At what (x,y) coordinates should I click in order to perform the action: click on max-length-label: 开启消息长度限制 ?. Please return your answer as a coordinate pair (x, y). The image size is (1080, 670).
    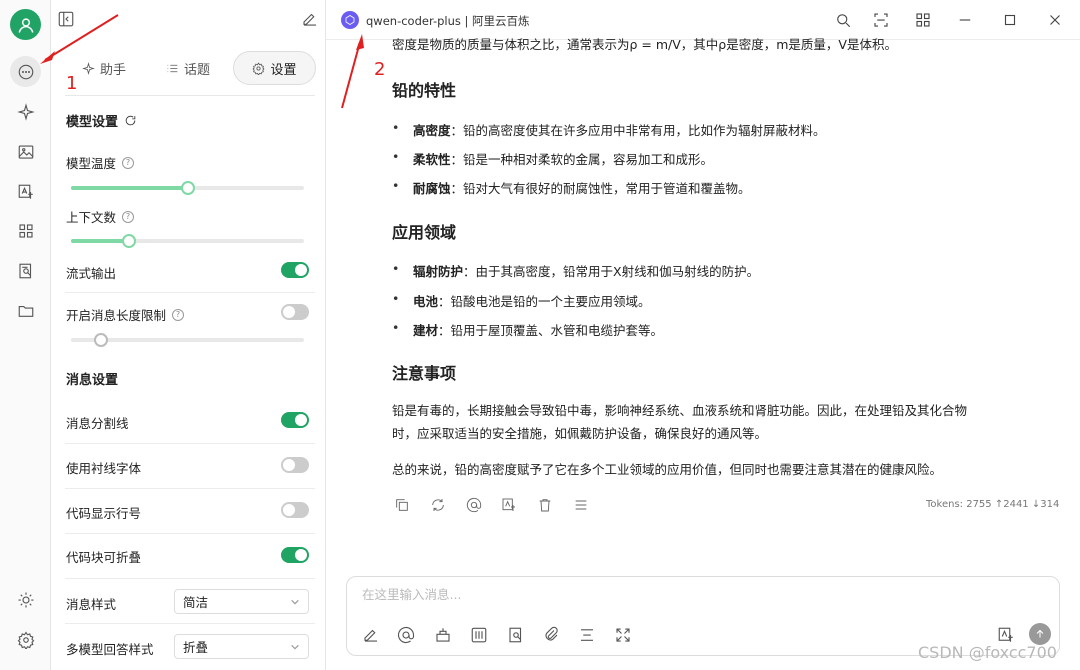
    Looking at the image, I should click on (125, 314).